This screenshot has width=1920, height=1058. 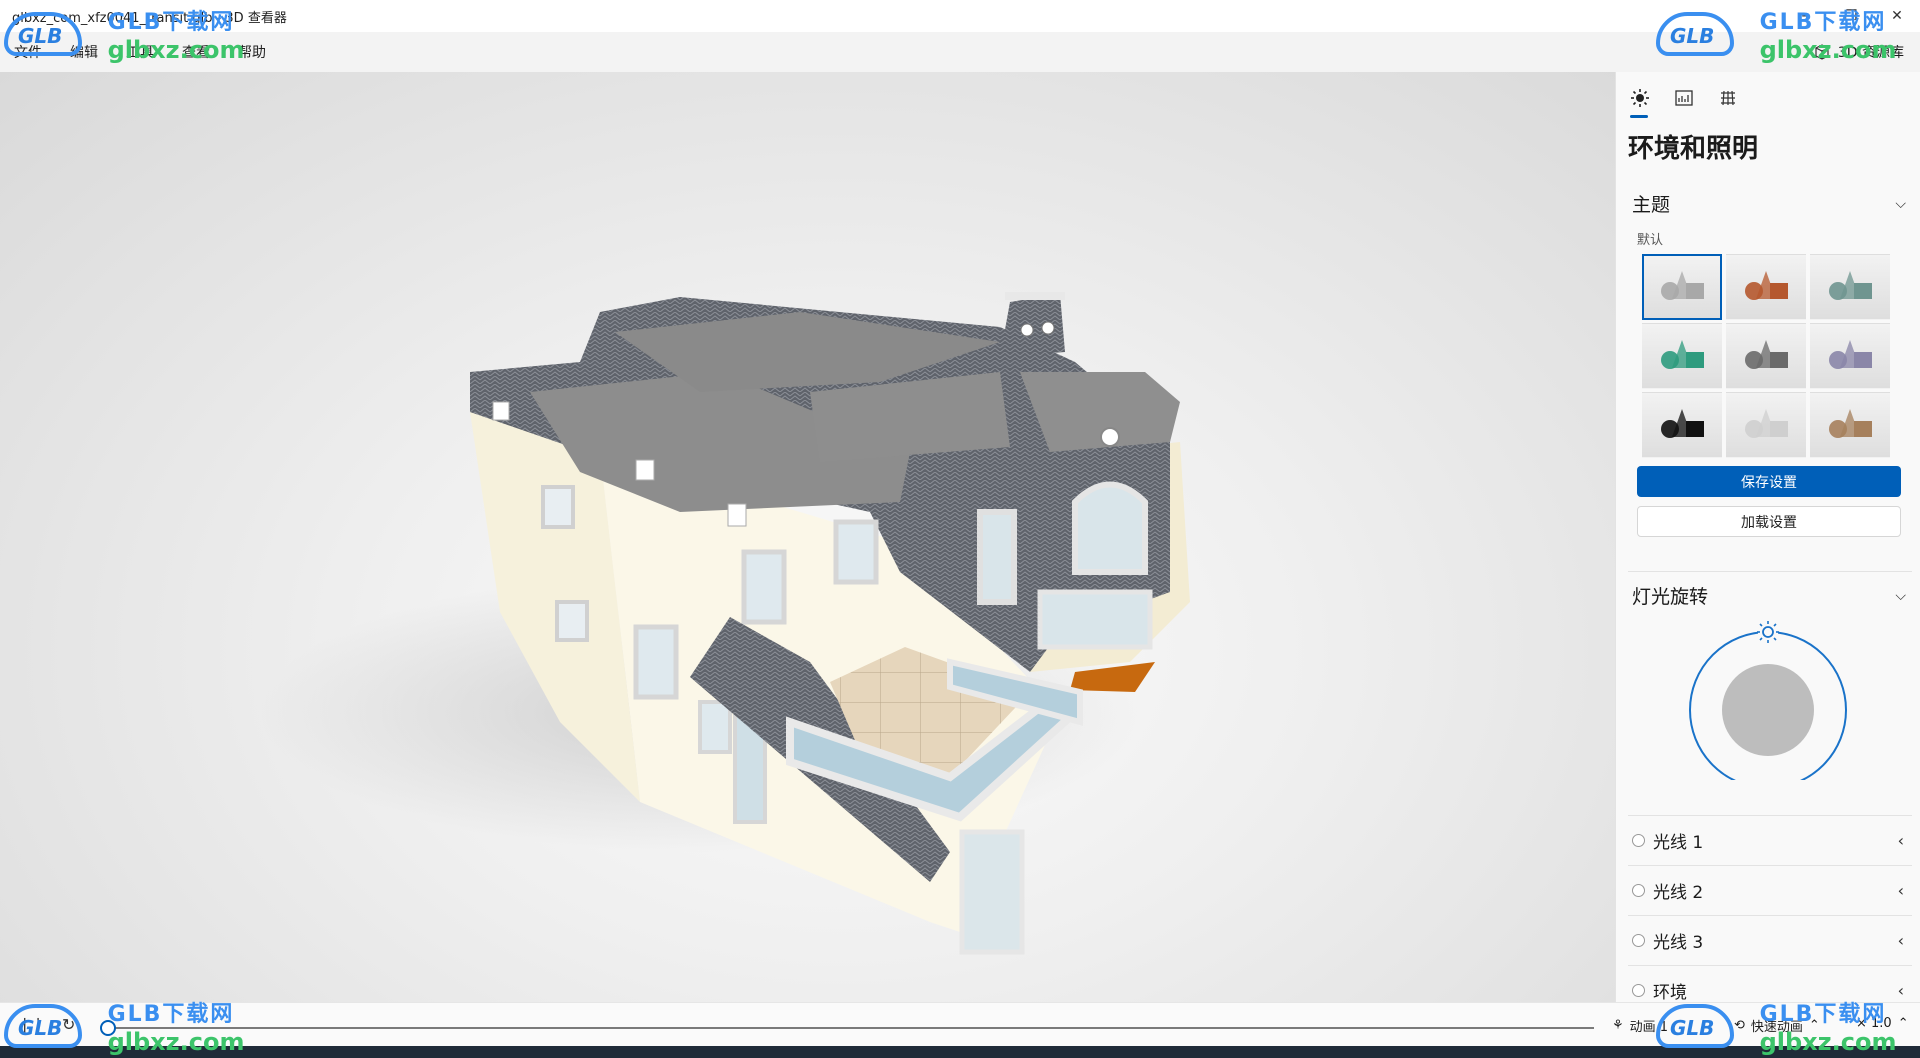 What do you see at coordinates (28, 52) in the screenshot?
I see `menu-file: 文件` at bounding box center [28, 52].